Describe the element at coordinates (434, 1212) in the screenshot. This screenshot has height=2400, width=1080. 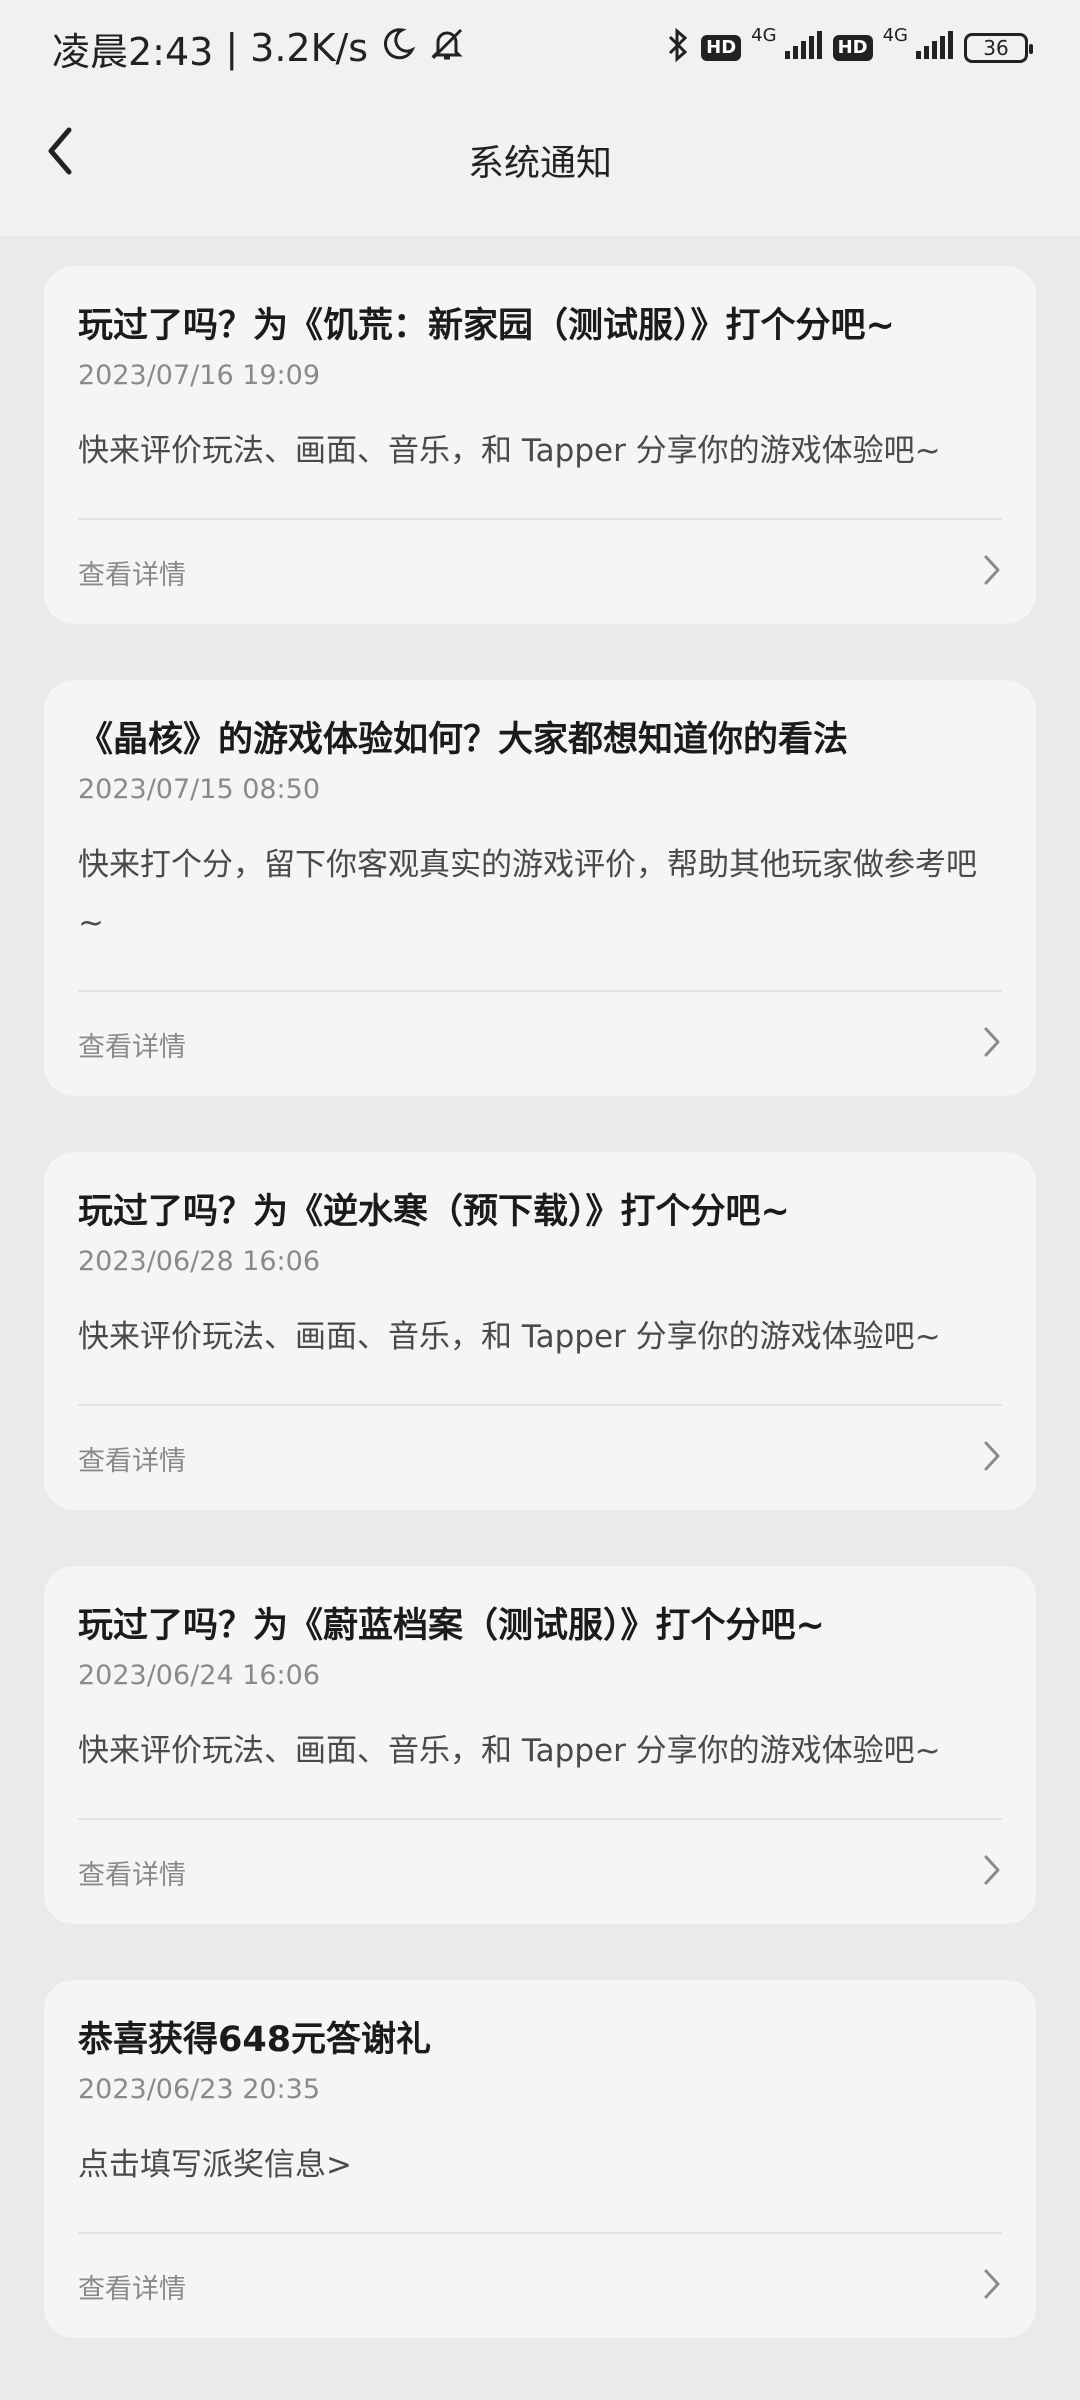
I see `notification-title: 玩过了吗？为《逆水寒（预下载）》打个分吧~` at that location.